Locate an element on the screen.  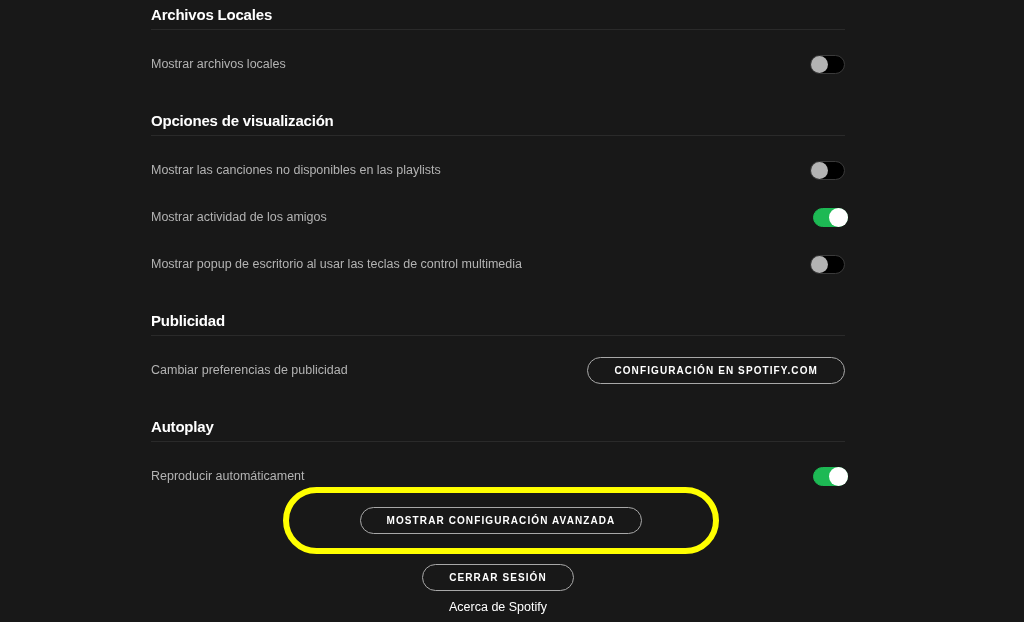
setting-label: Reproducir automáticament is located at coordinates (228, 476).